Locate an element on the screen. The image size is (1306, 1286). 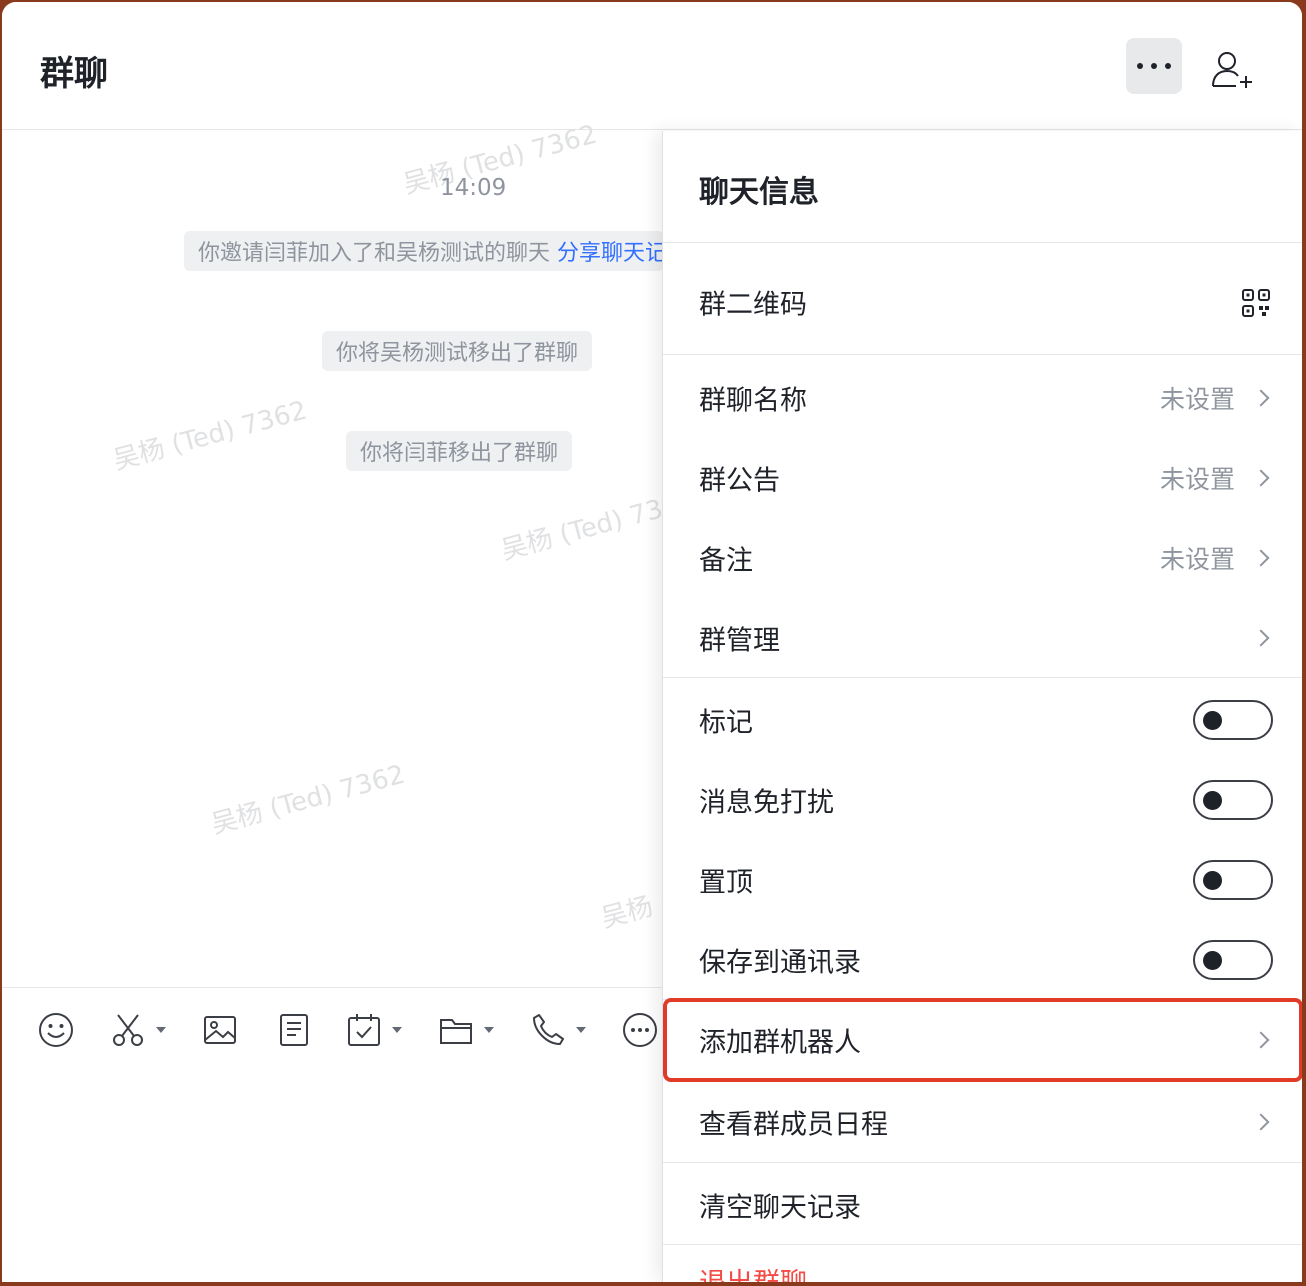
invite-text: 你邀请闫菲加入了和吴杨测试的聊天 is located at coordinates (377, 253).